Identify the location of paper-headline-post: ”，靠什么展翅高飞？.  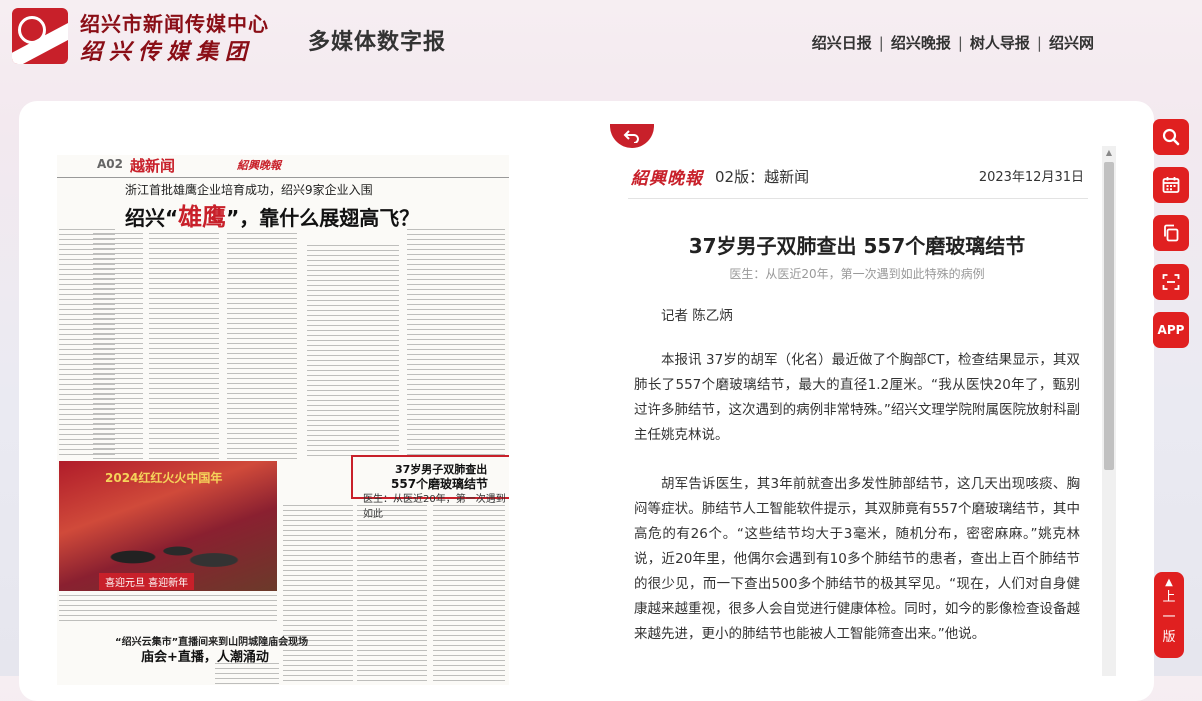
(323, 218).